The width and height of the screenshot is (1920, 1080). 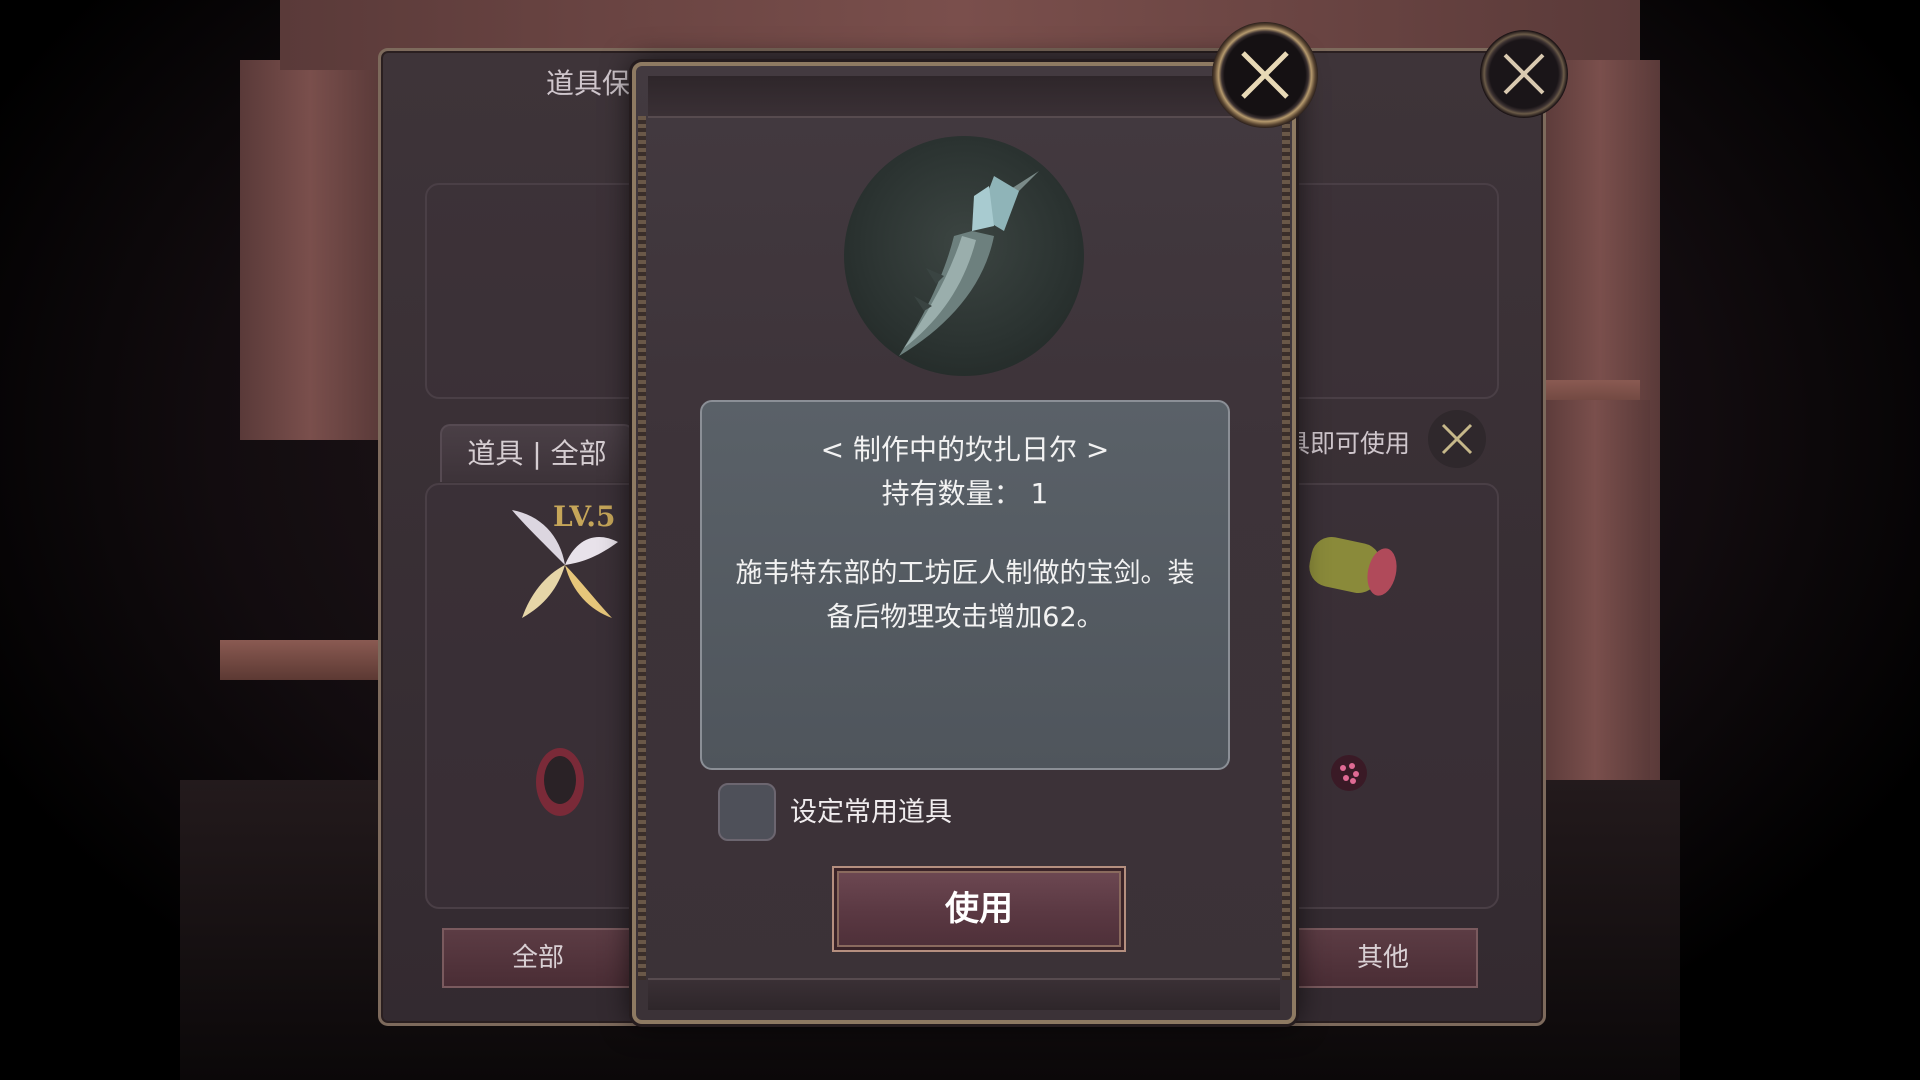 What do you see at coordinates (965, 493) in the screenshot?
I see `item-count: 持有数量： 1` at bounding box center [965, 493].